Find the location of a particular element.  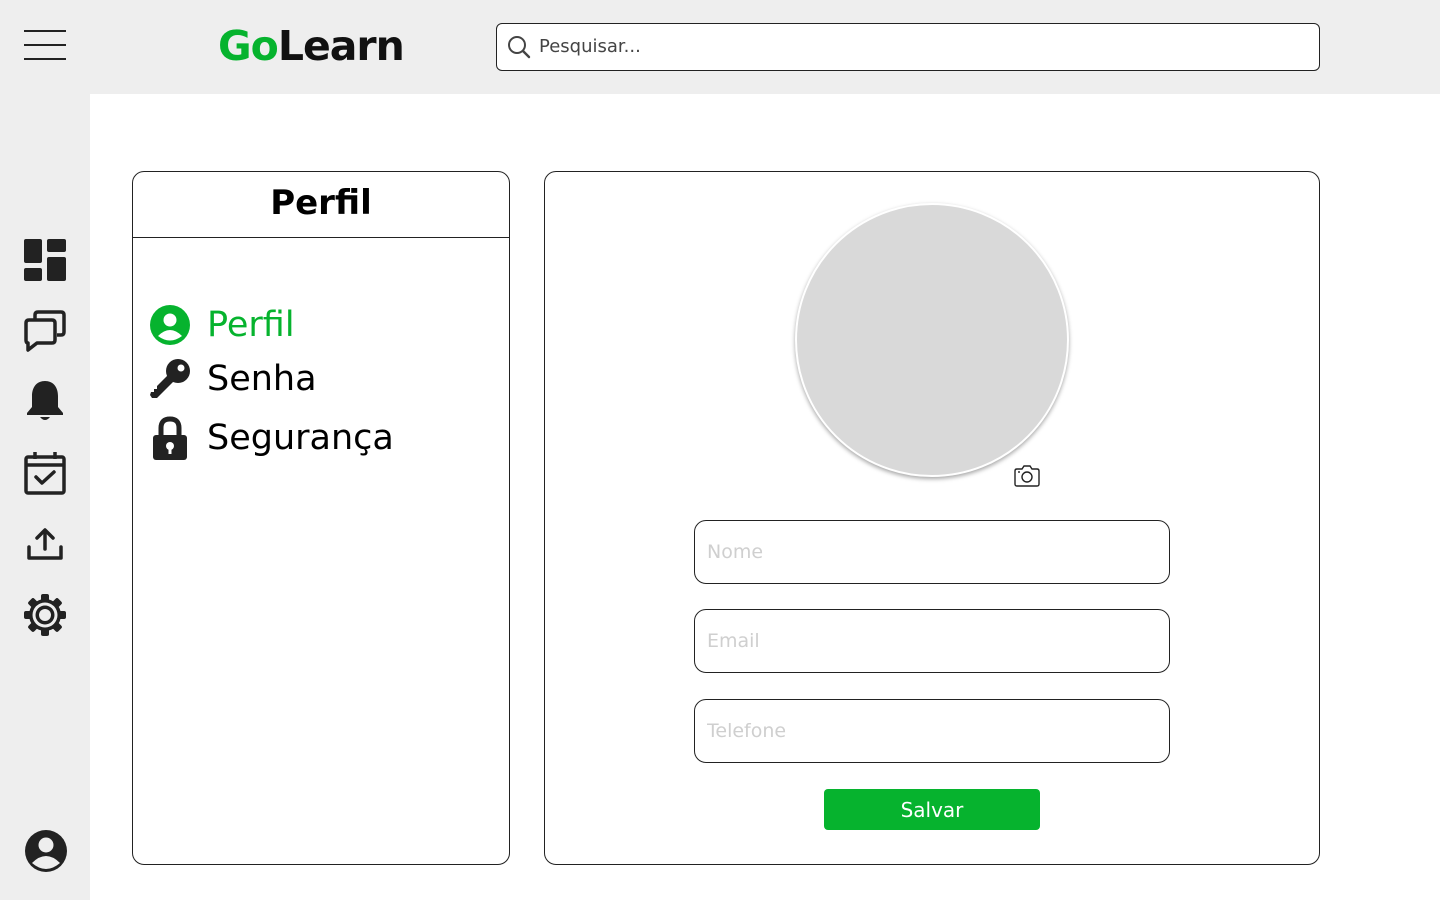

phone-field is located at coordinates (932, 731).